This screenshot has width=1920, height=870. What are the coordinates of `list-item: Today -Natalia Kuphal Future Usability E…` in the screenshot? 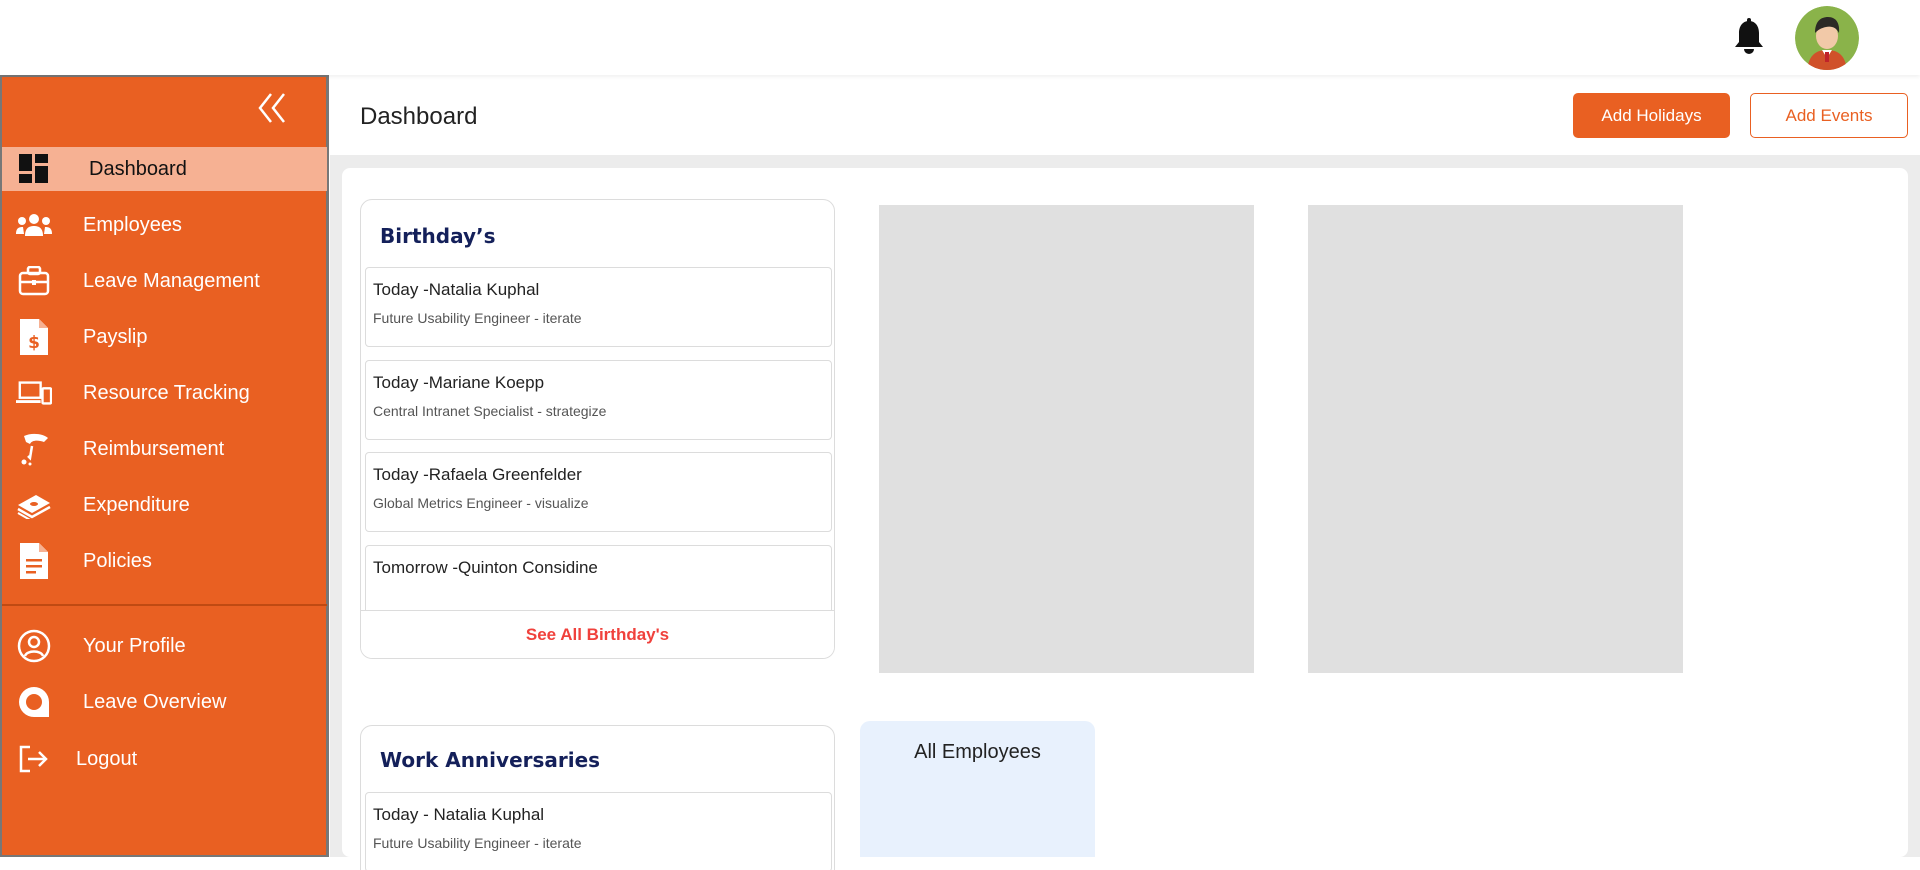 It's located at (598, 307).